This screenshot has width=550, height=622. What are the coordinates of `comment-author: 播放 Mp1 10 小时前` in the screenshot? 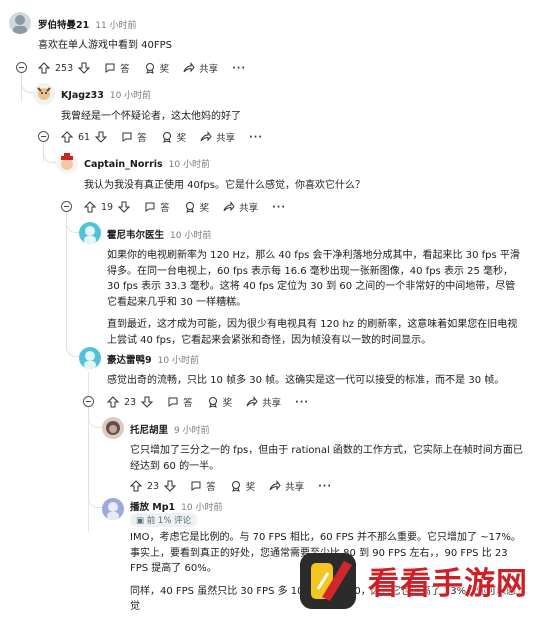 It's located at (176, 506).